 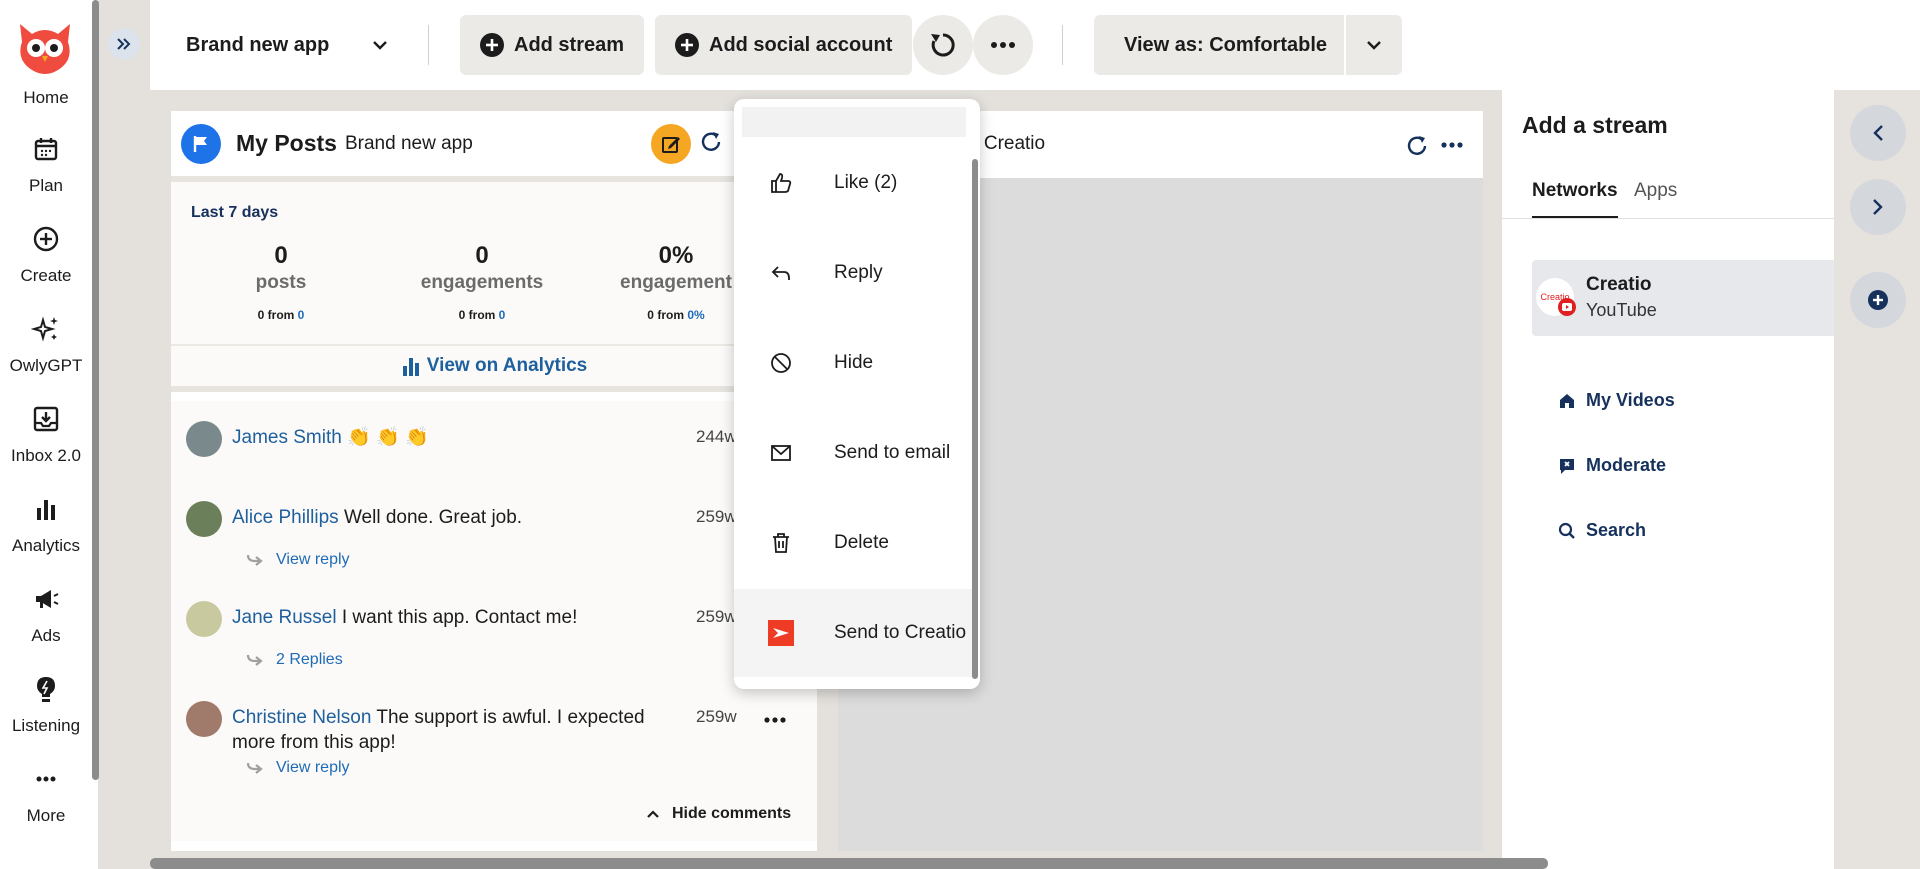 I want to click on stream-header: My Posts Brand new app, so click(x=494, y=143).